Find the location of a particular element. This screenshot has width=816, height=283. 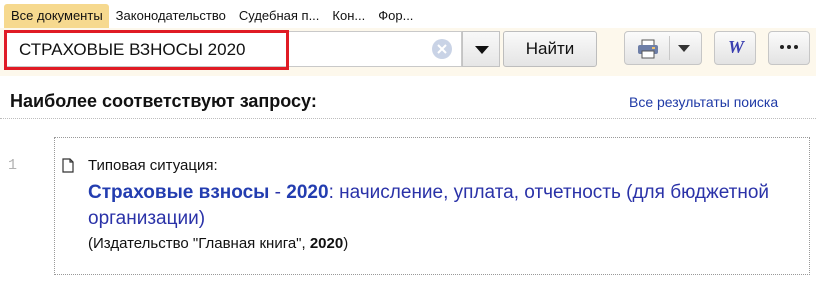

close-icon is located at coordinates (442, 49).